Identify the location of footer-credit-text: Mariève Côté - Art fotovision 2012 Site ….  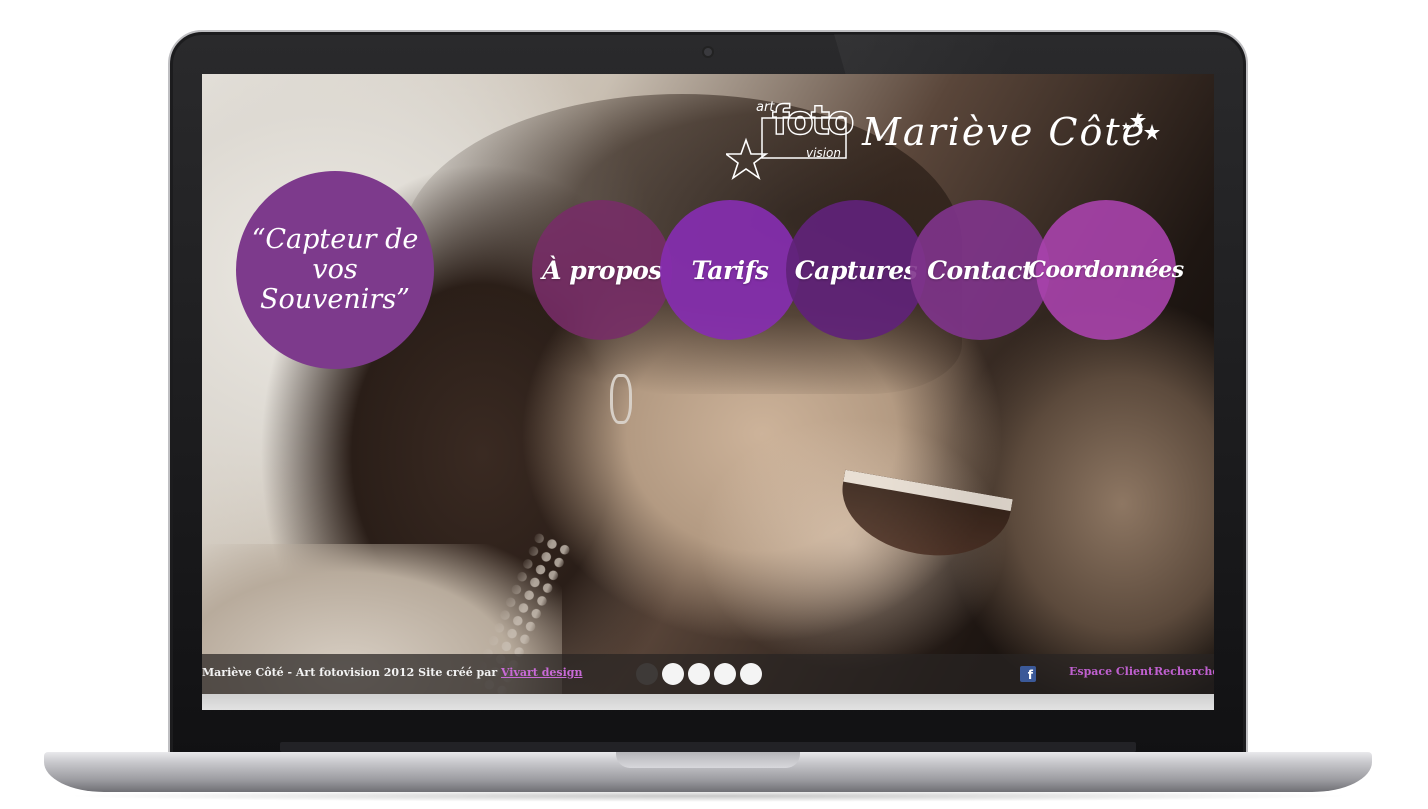
(351, 672).